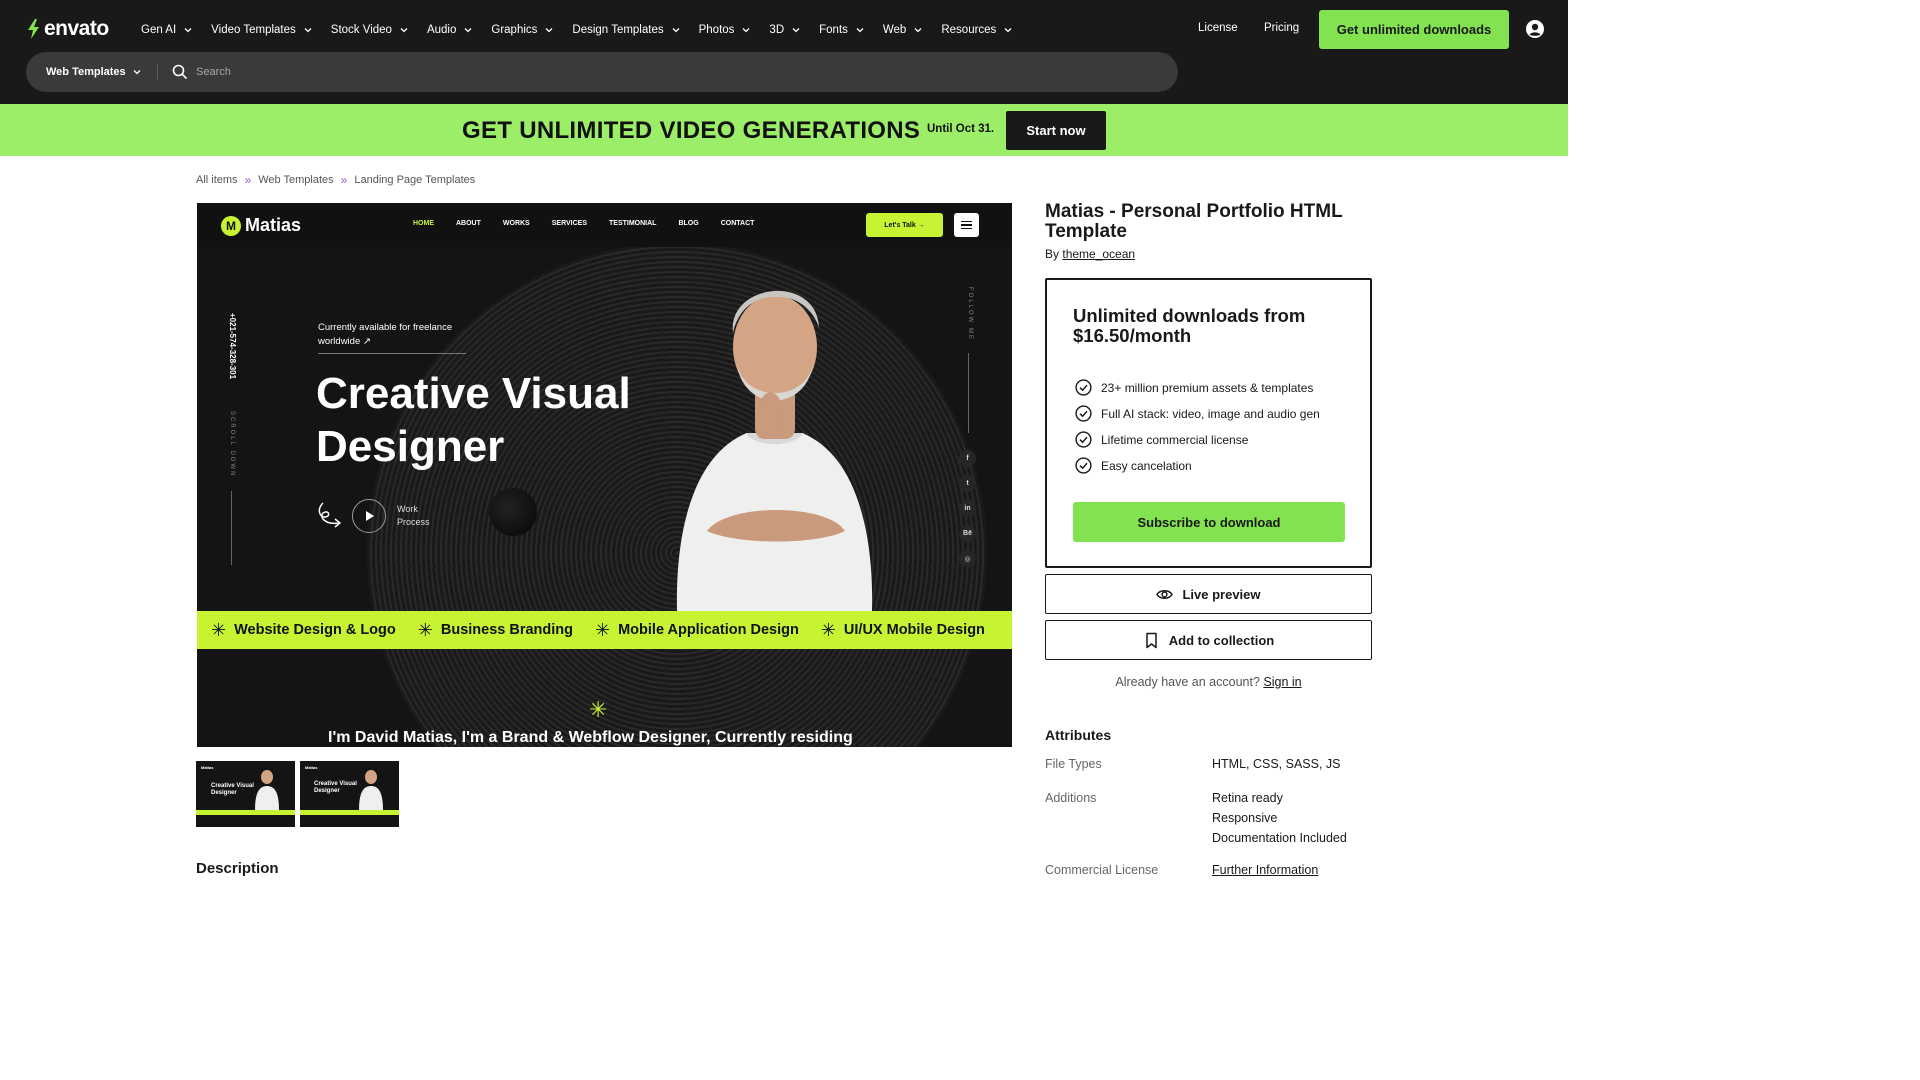 This screenshot has width=1920, height=1080. I want to click on search-bar: Web Templates, so click(602, 72).